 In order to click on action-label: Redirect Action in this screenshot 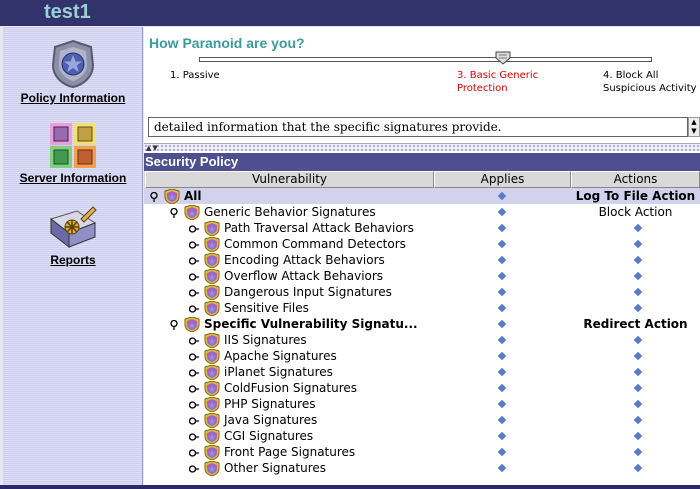, I will do `click(635, 324)`.